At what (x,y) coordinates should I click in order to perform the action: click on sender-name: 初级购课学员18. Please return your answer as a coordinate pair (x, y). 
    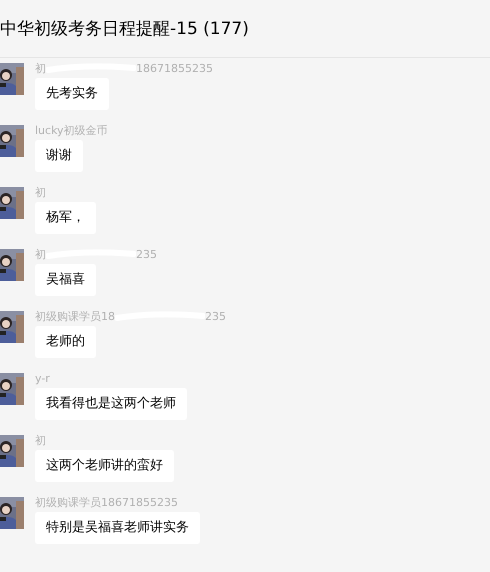
    Looking at the image, I should click on (75, 316).